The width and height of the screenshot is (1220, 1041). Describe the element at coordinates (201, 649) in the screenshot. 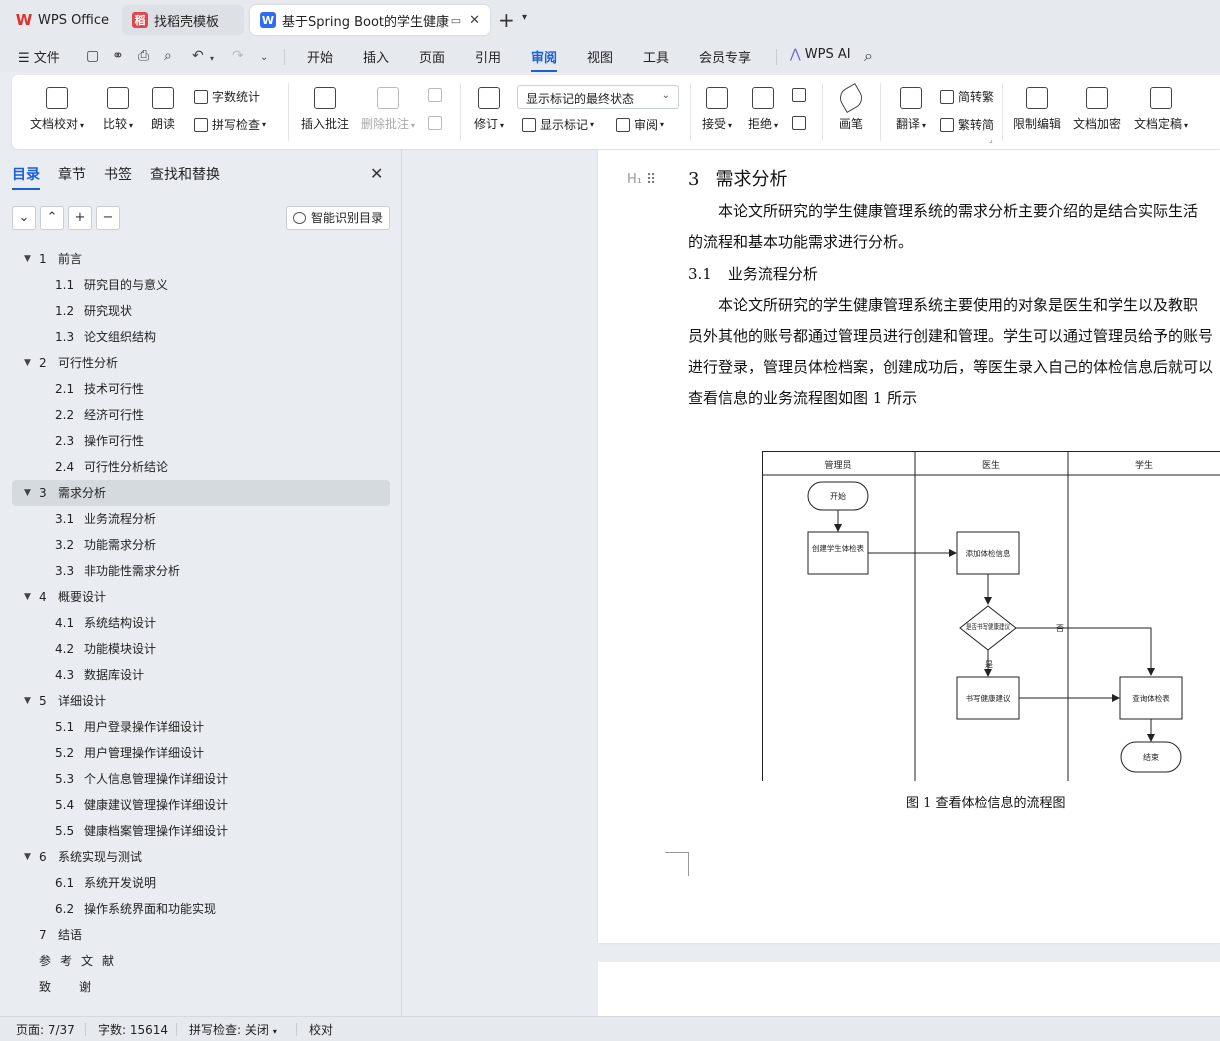

I see `toc-item: 4.2 功能模块设计` at that location.